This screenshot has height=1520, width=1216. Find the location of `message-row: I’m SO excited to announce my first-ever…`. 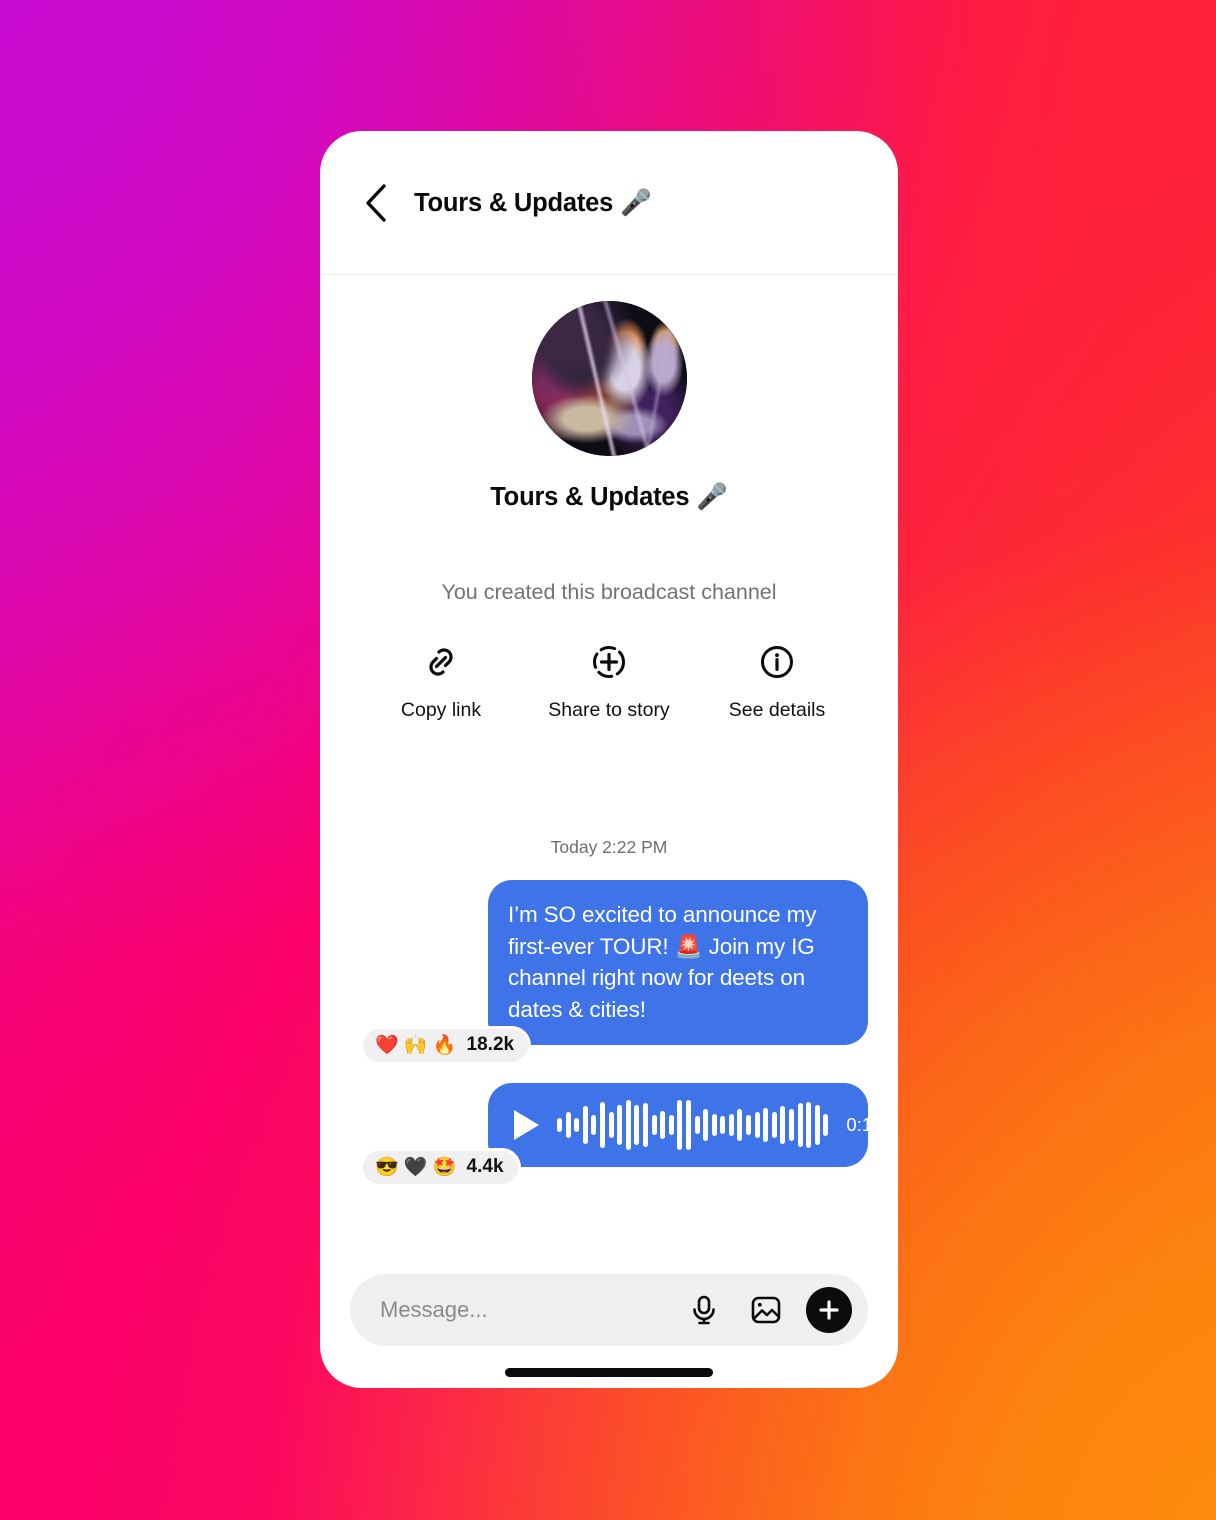

message-row: I’m SO excited to announce my first-ever… is located at coordinates (609, 972).